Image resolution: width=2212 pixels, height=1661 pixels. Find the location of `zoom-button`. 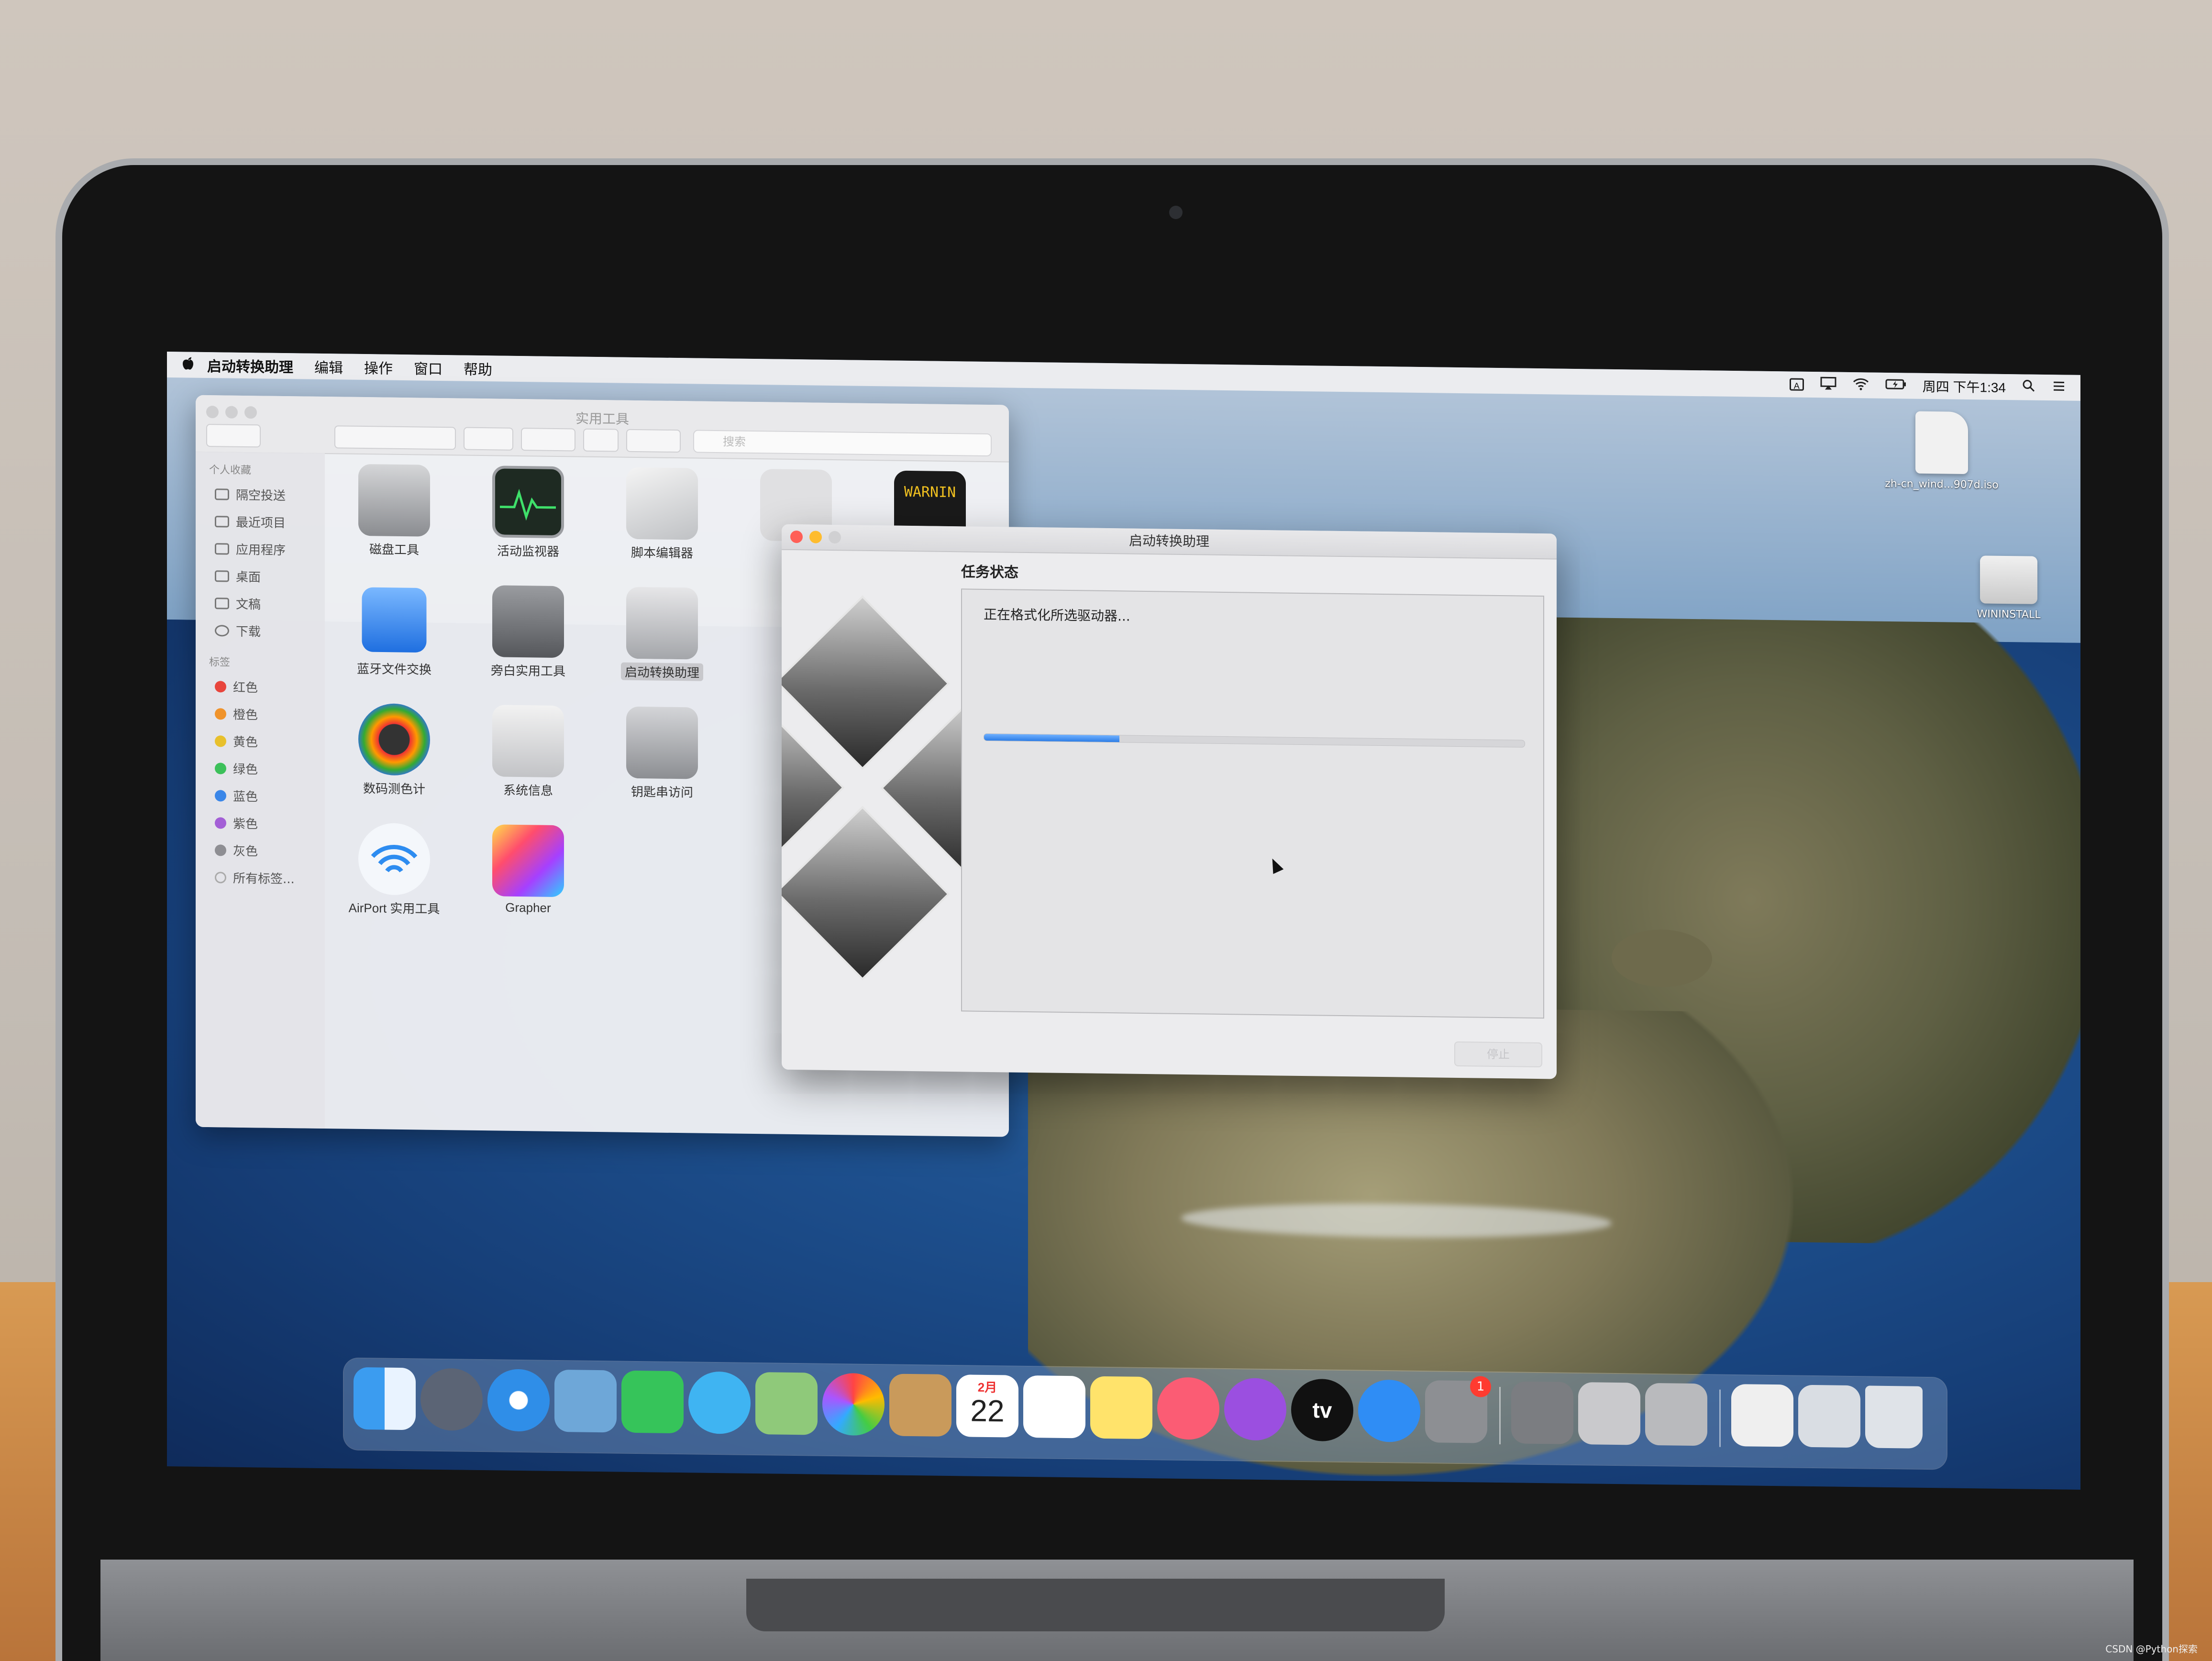

zoom-button is located at coordinates (835, 537).